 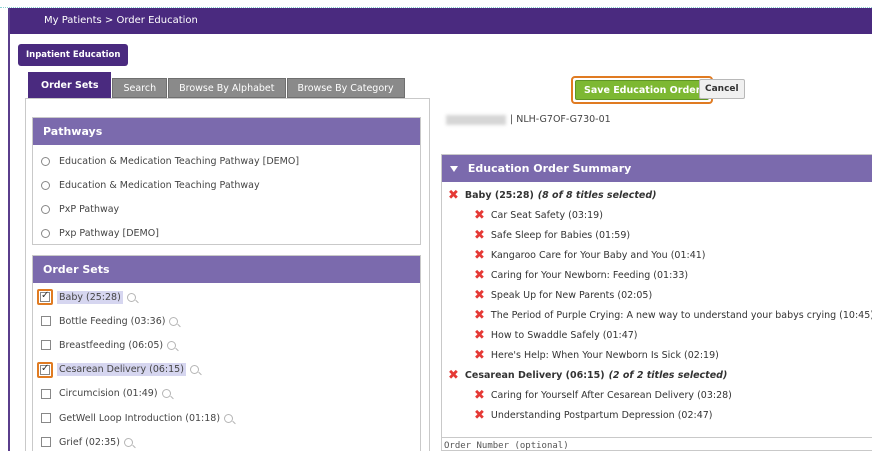 I want to click on order-sets-title: Order Sets, so click(x=226, y=269).